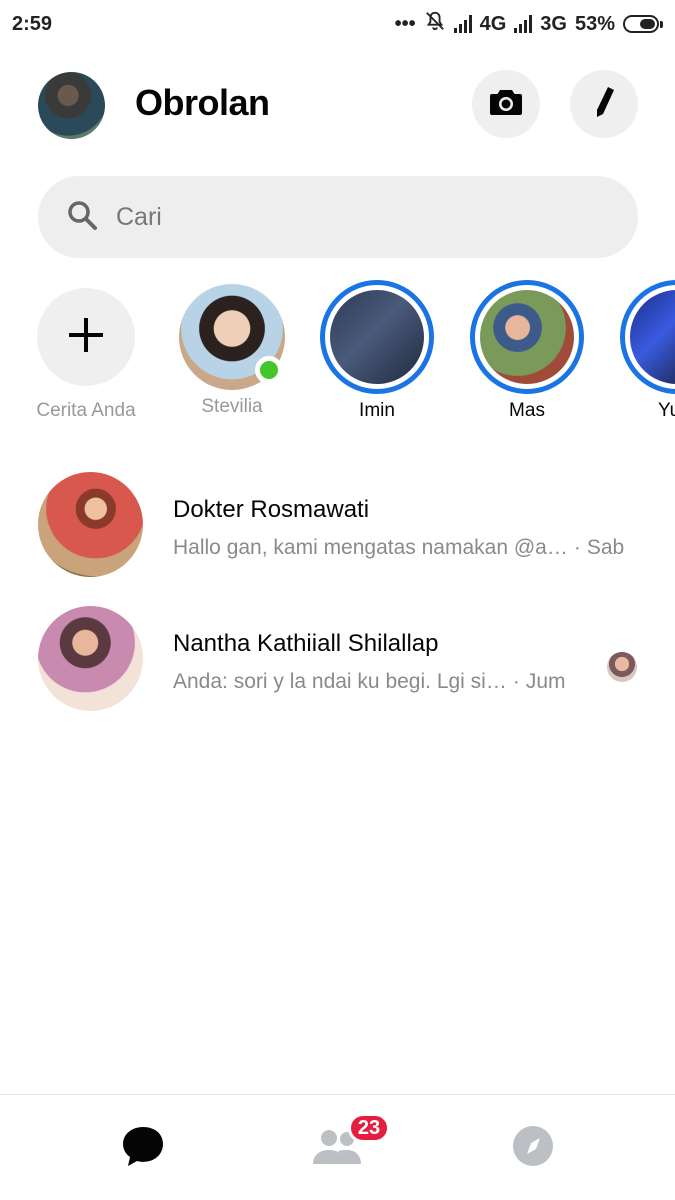 Image resolution: width=675 pixels, height=1200 pixels. I want to click on bottom-nav: 23, so click(337, 1147).